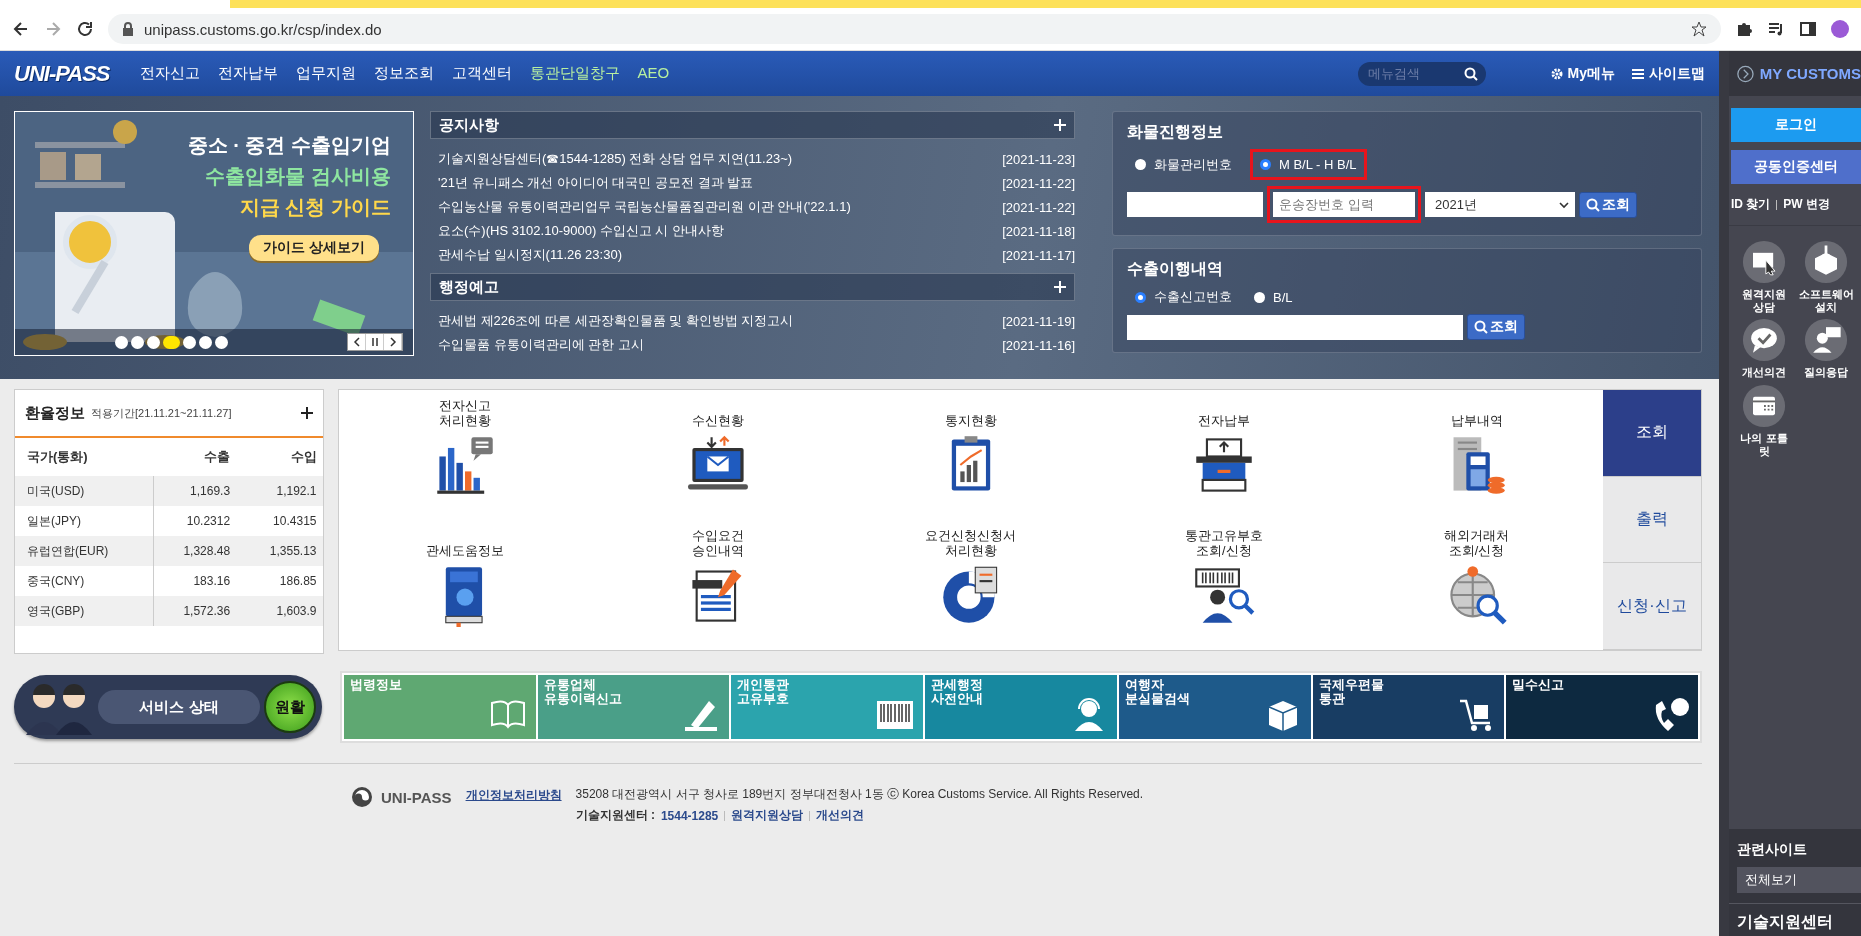 The height and width of the screenshot is (936, 1861). Describe the element at coordinates (1808, 29) in the screenshot. I see `side-panel-icon` at that location.